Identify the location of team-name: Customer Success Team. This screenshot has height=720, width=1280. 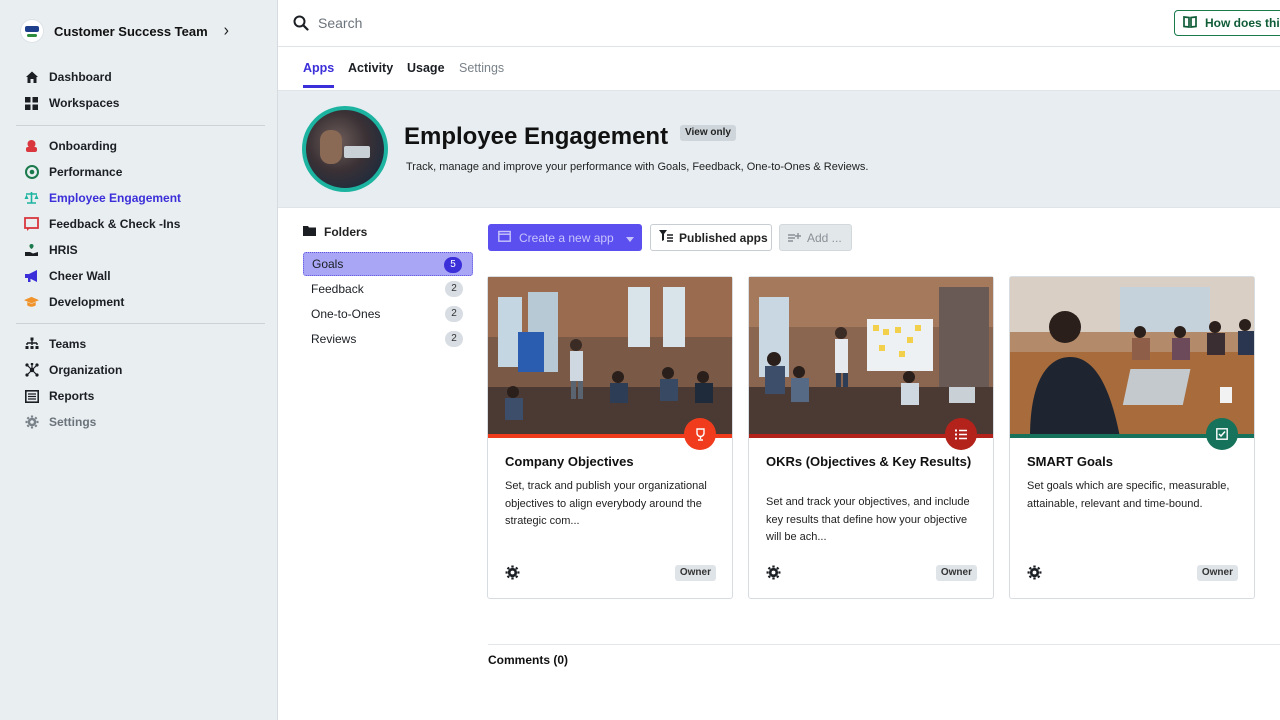
(131, 31).